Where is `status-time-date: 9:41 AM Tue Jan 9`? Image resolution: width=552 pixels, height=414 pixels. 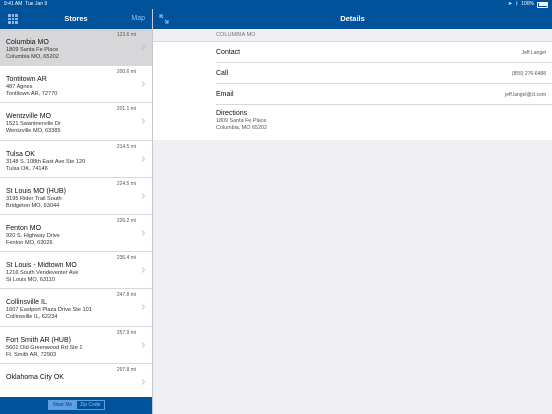 status-time-date: 9:41 AM Tue Jan 9 is located at coordinates (25, 4).